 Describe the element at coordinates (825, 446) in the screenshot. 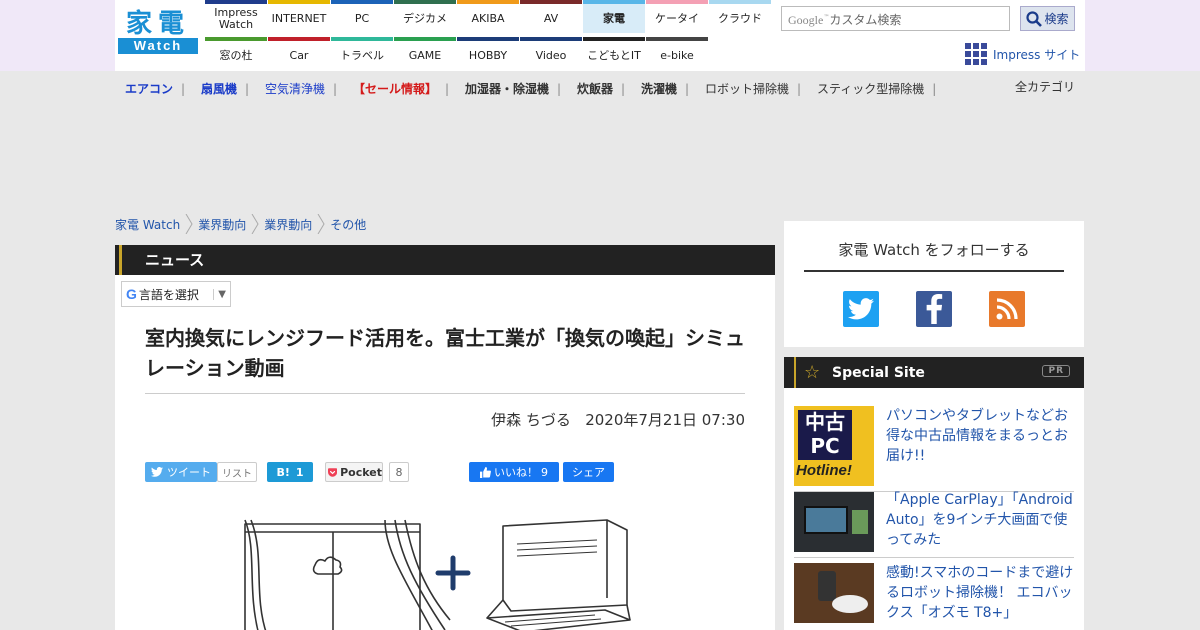

I see `hotline-line2: PC` at that location.